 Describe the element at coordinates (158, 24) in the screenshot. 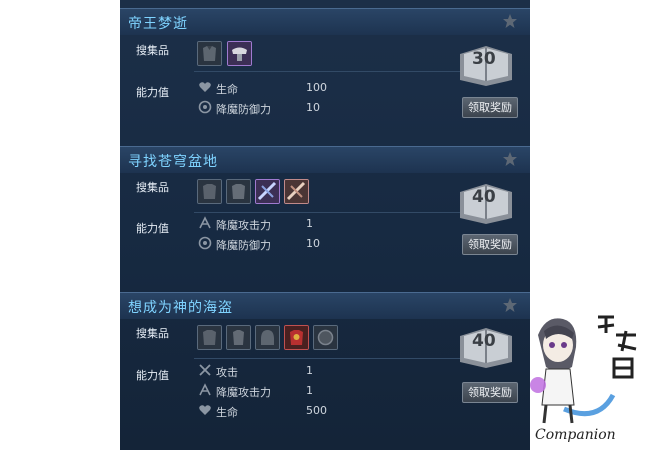

I see `section-title: 帝王梦逝` at that location.